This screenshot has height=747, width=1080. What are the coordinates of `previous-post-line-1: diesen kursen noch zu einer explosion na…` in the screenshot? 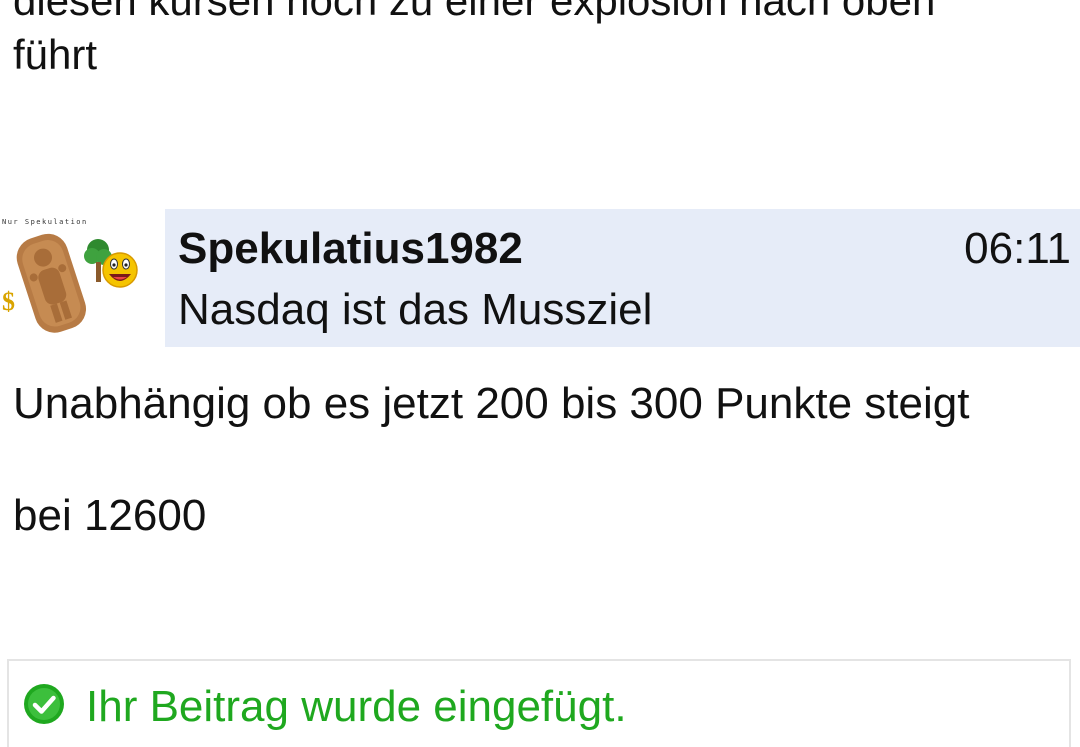 It's located at (474, 12).